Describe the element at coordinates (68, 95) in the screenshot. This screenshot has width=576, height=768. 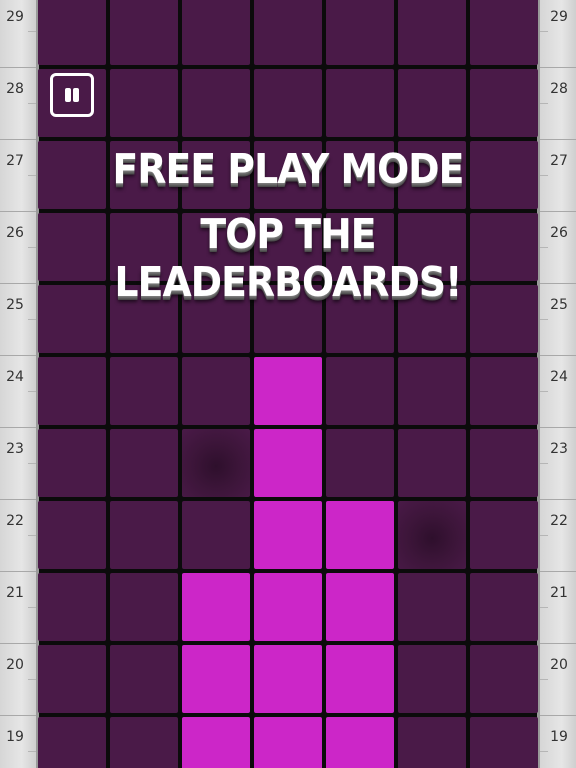
I see `pause-icon` at that location.